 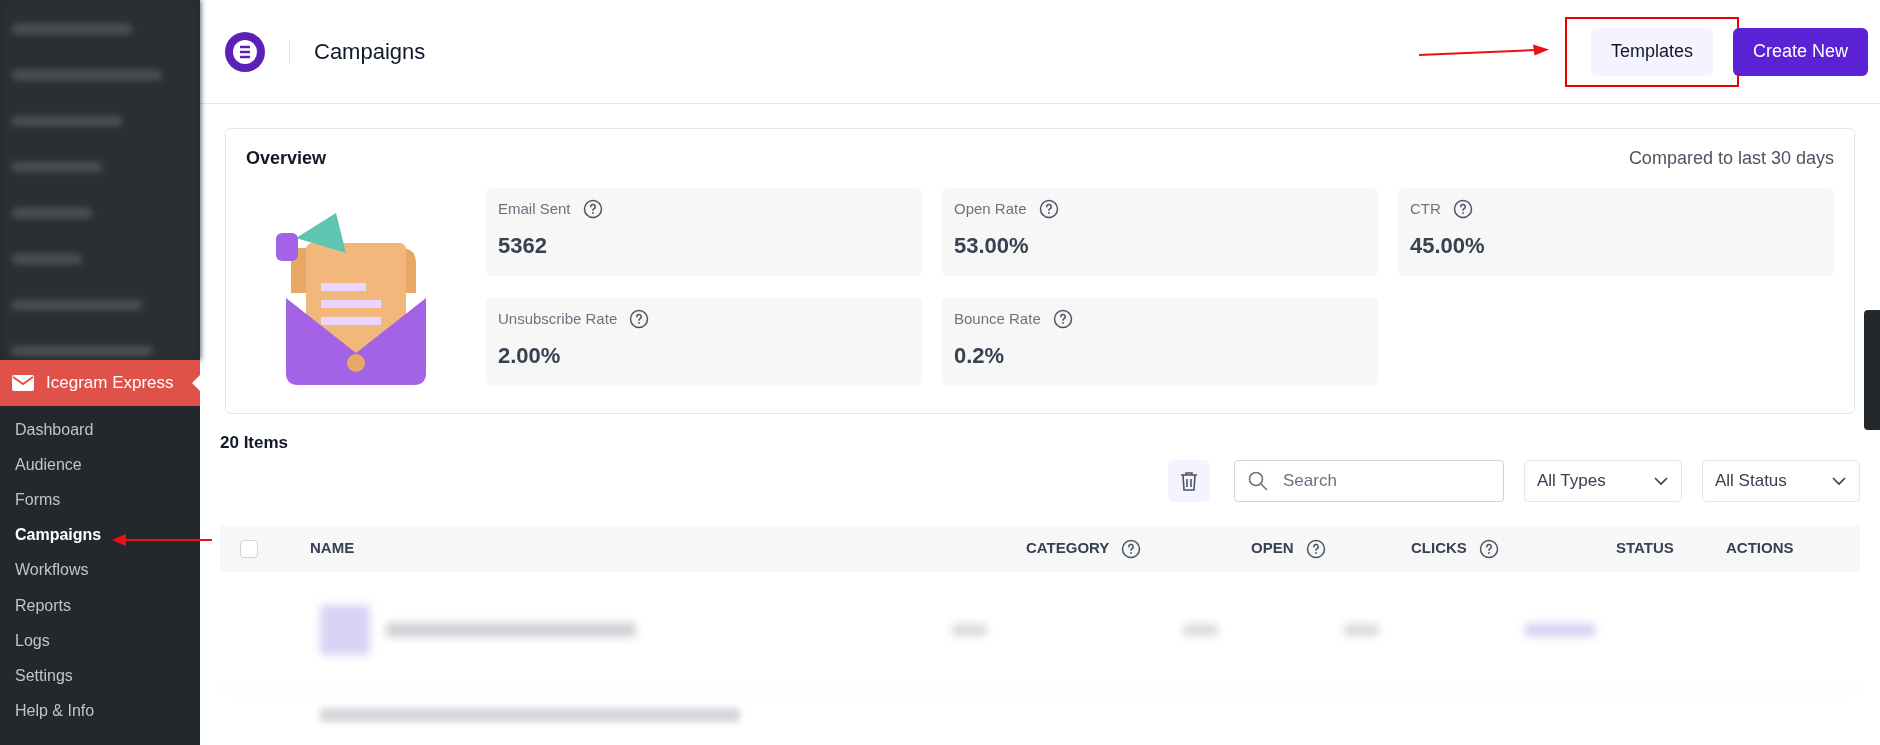 What do you see at coordinates (992, 245) in the screenshot?
I see `stat-value: 53.00%` at bounding box center [992, 245].